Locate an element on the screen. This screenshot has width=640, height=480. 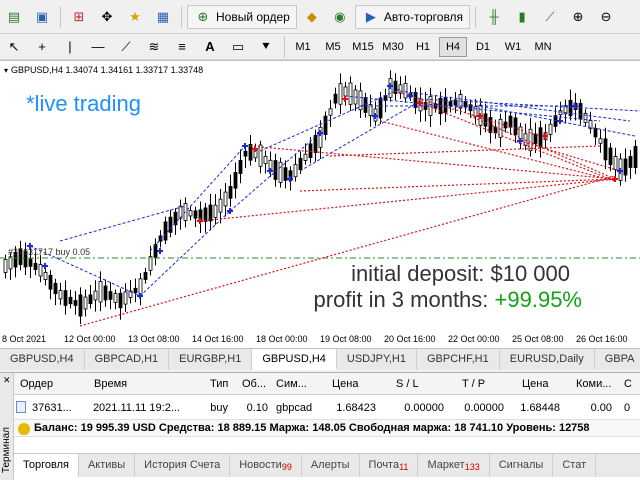
column-header: S / L is located at coordinates (407, 384).